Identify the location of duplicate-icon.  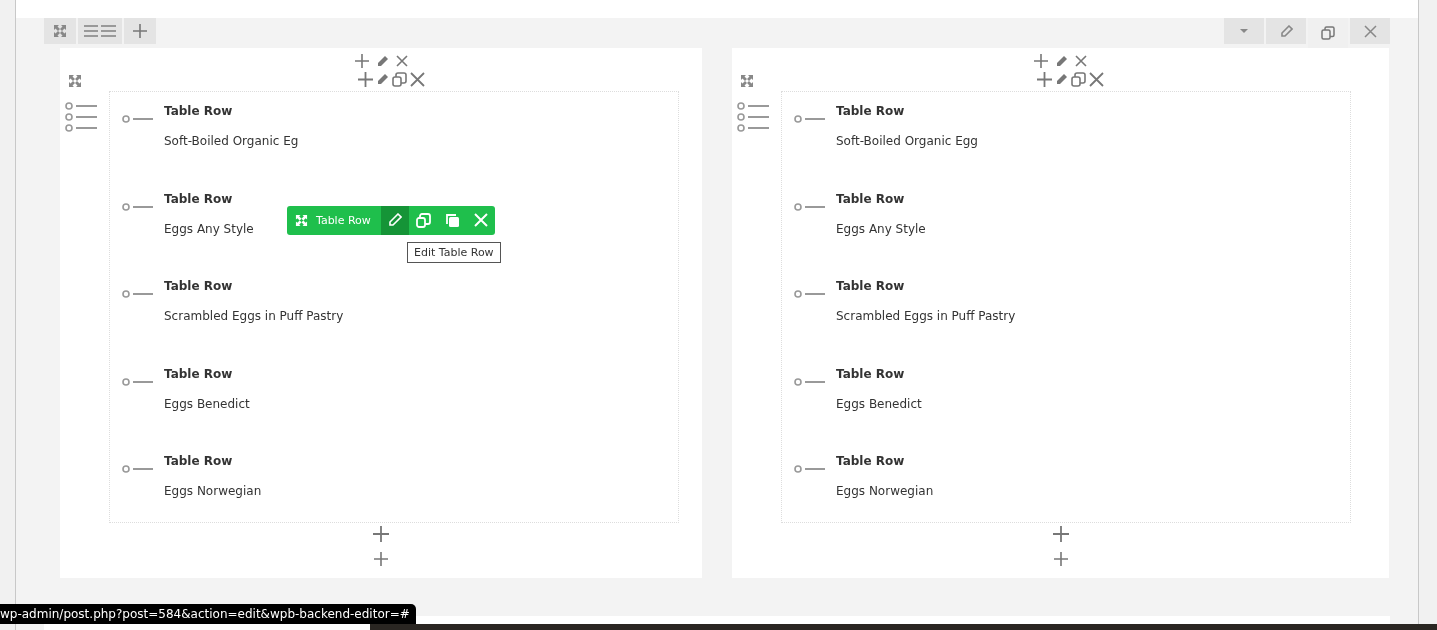
(452, 220).